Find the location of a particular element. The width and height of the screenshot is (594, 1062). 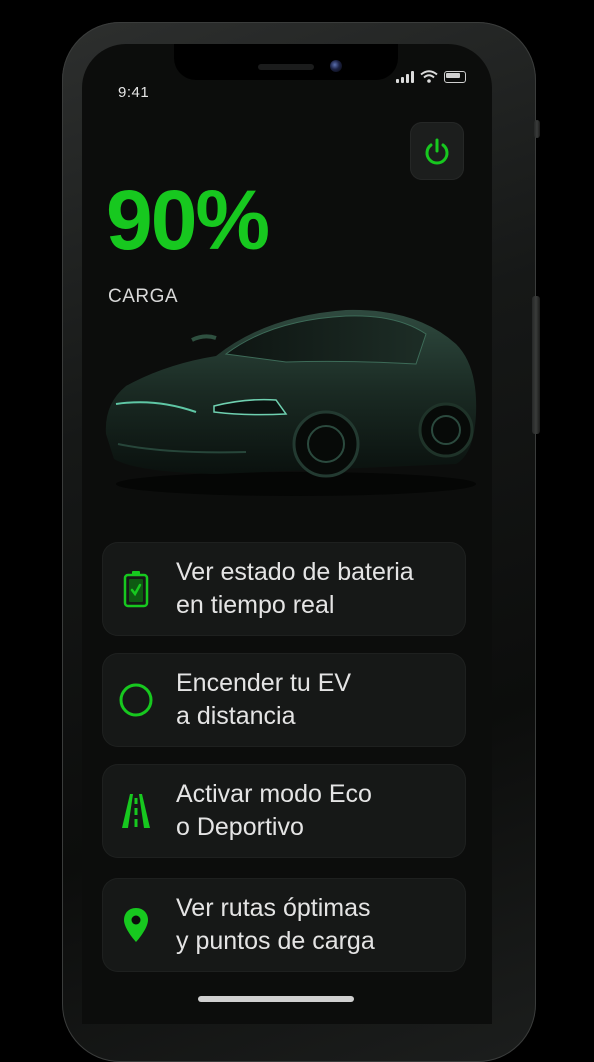

feature-drive-mode: Activar modo Eco o Deportivo is located at coordinates (284, 811).